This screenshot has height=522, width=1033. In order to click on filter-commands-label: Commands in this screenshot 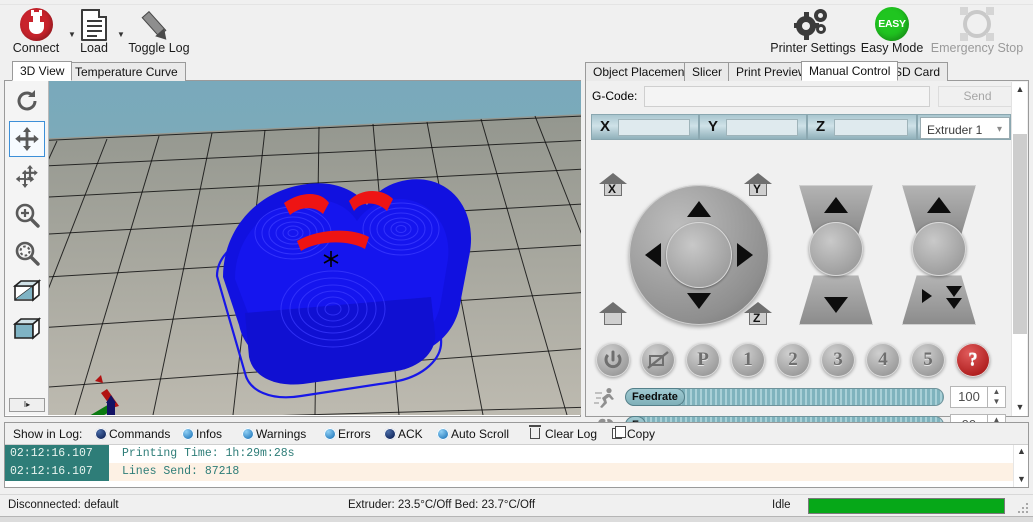, I will do `click(139, 434)`.